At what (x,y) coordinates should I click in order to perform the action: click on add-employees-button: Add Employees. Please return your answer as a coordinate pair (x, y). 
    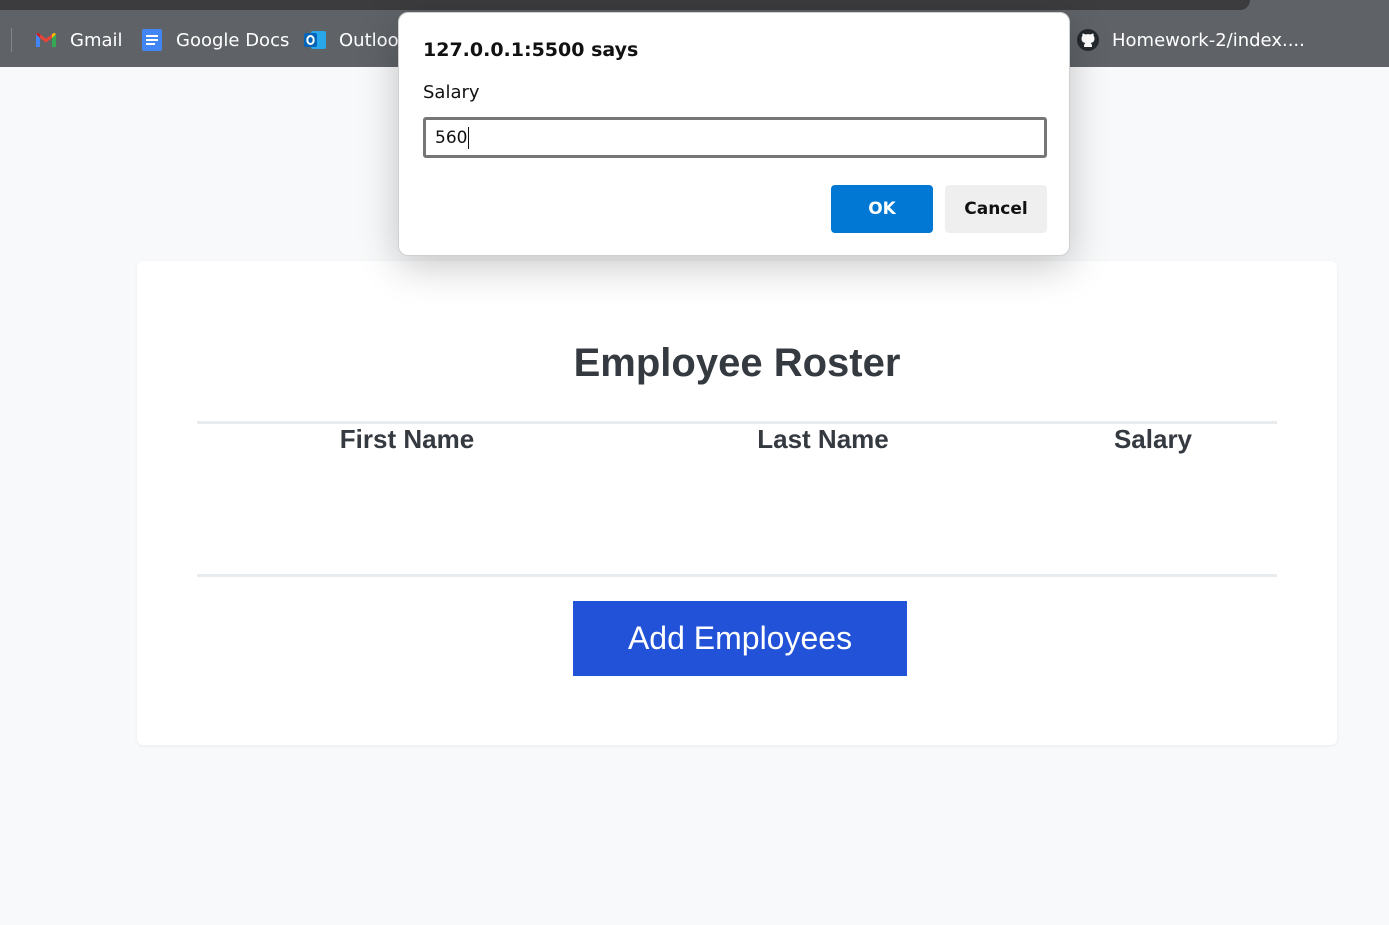
    Looking at the image, I should click on (740, 638).